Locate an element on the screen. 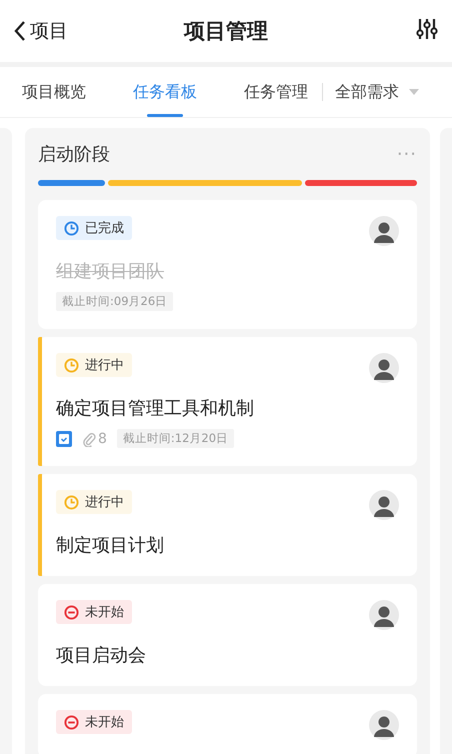 The width and height of the screenshot is (452, 754). page-title: 项目管理 is located at coordinates (226, 31).